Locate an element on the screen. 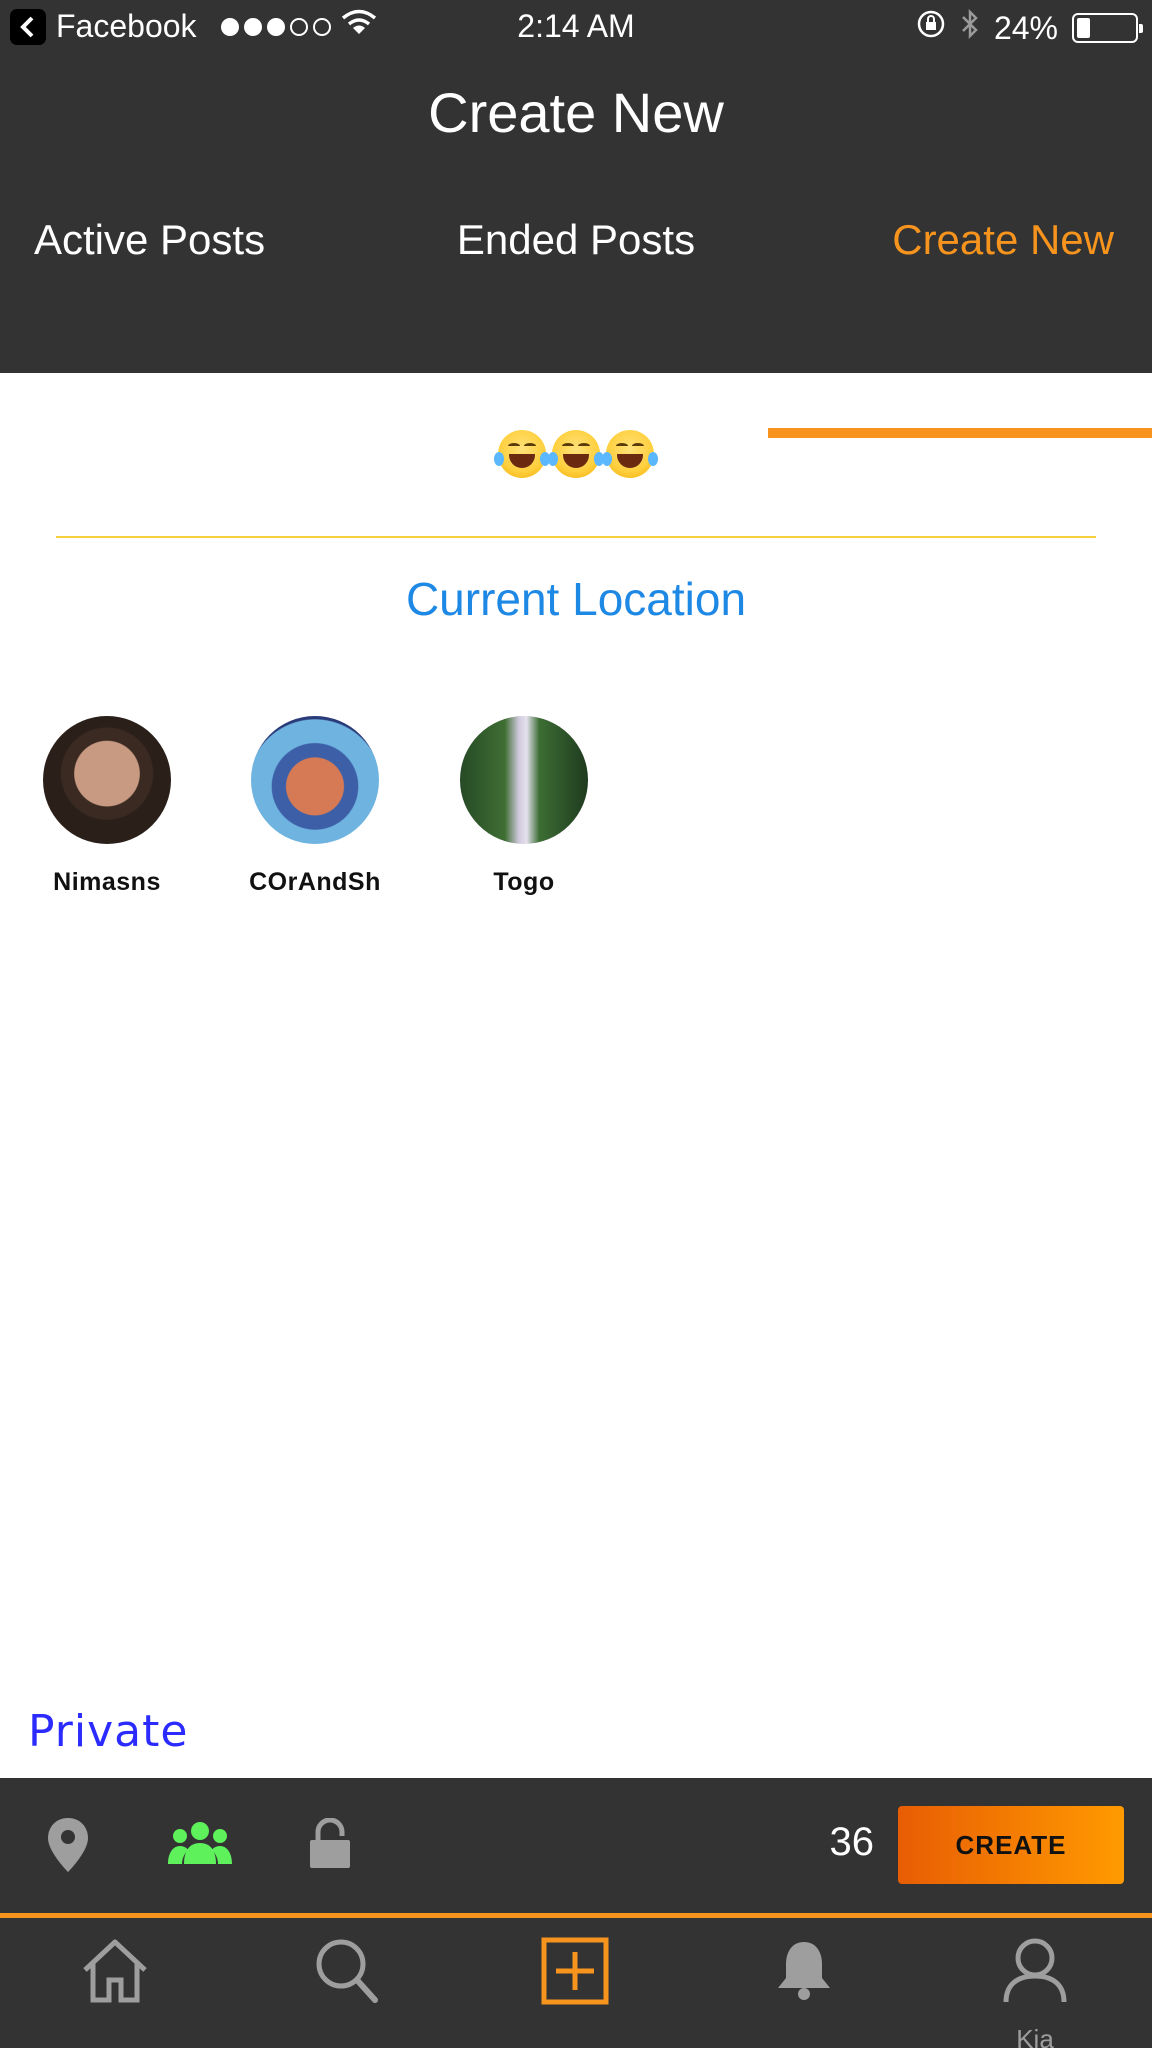  tab-home is located at coordinates (115, 1991).